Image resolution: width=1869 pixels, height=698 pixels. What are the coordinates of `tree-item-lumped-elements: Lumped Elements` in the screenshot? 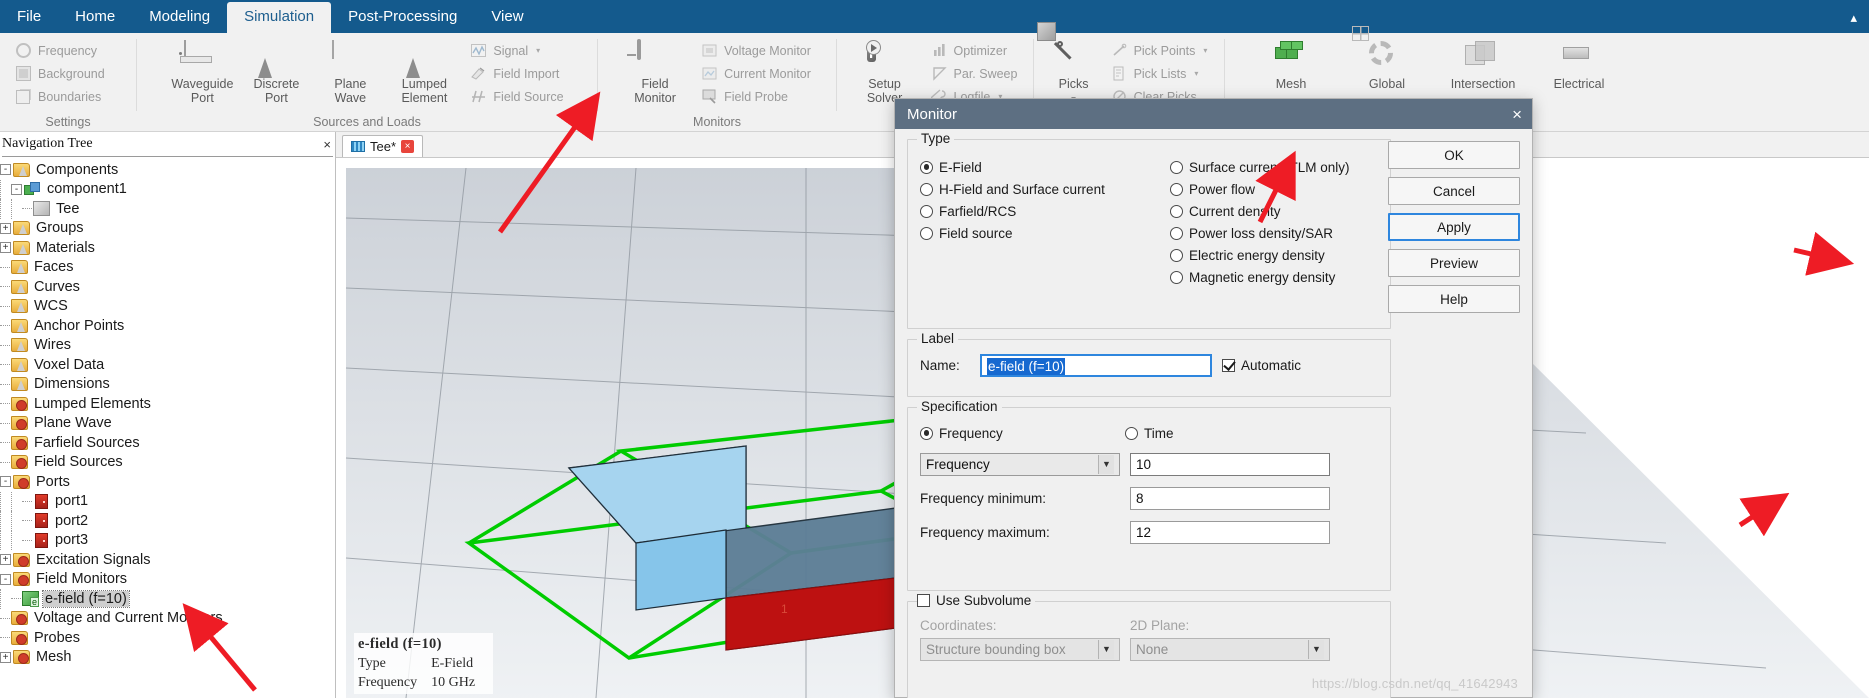 It's located at (167, 404).